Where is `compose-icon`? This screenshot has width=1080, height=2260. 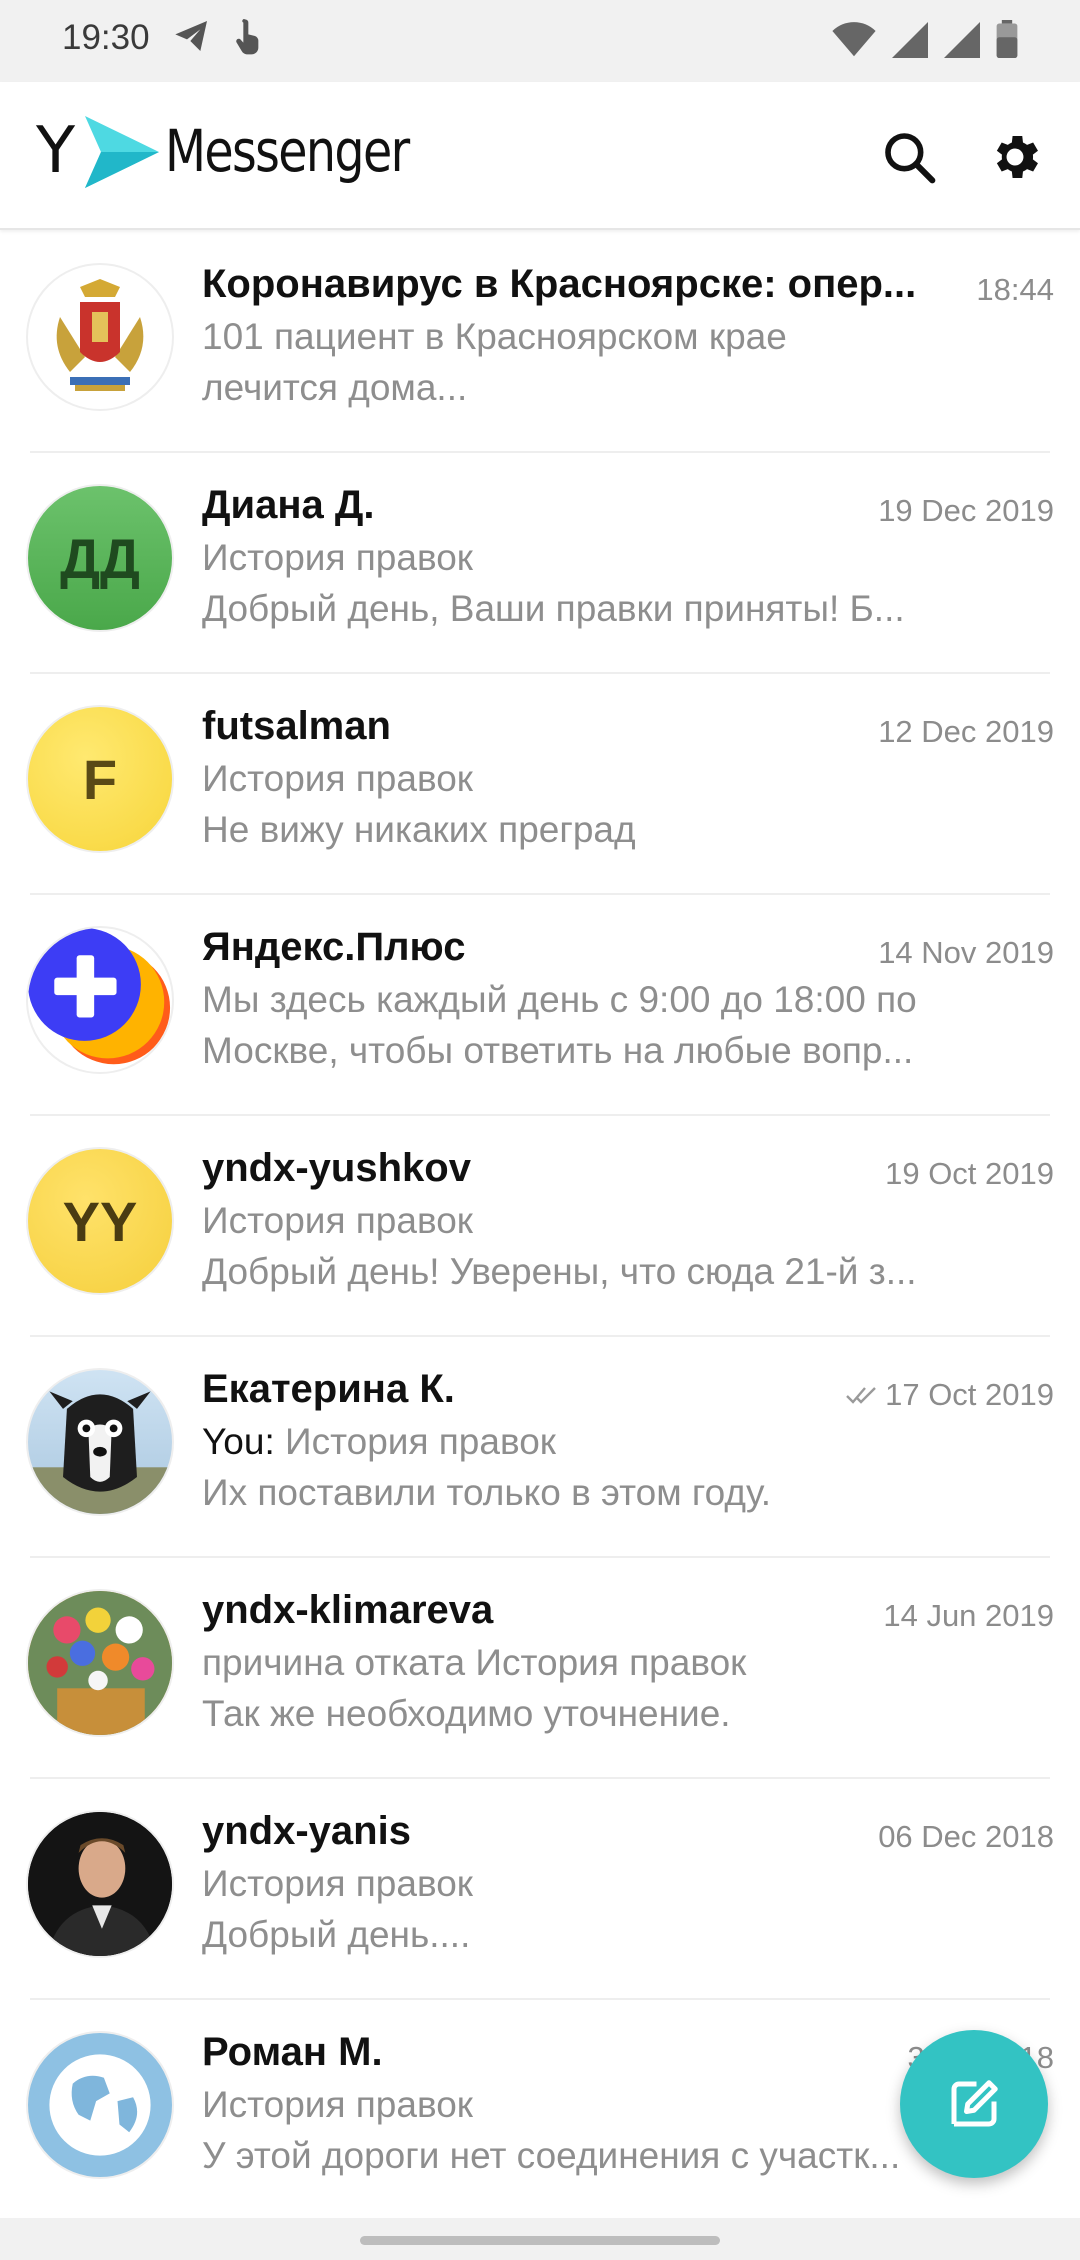
compose-icon is located at coordinates (974, 2103).